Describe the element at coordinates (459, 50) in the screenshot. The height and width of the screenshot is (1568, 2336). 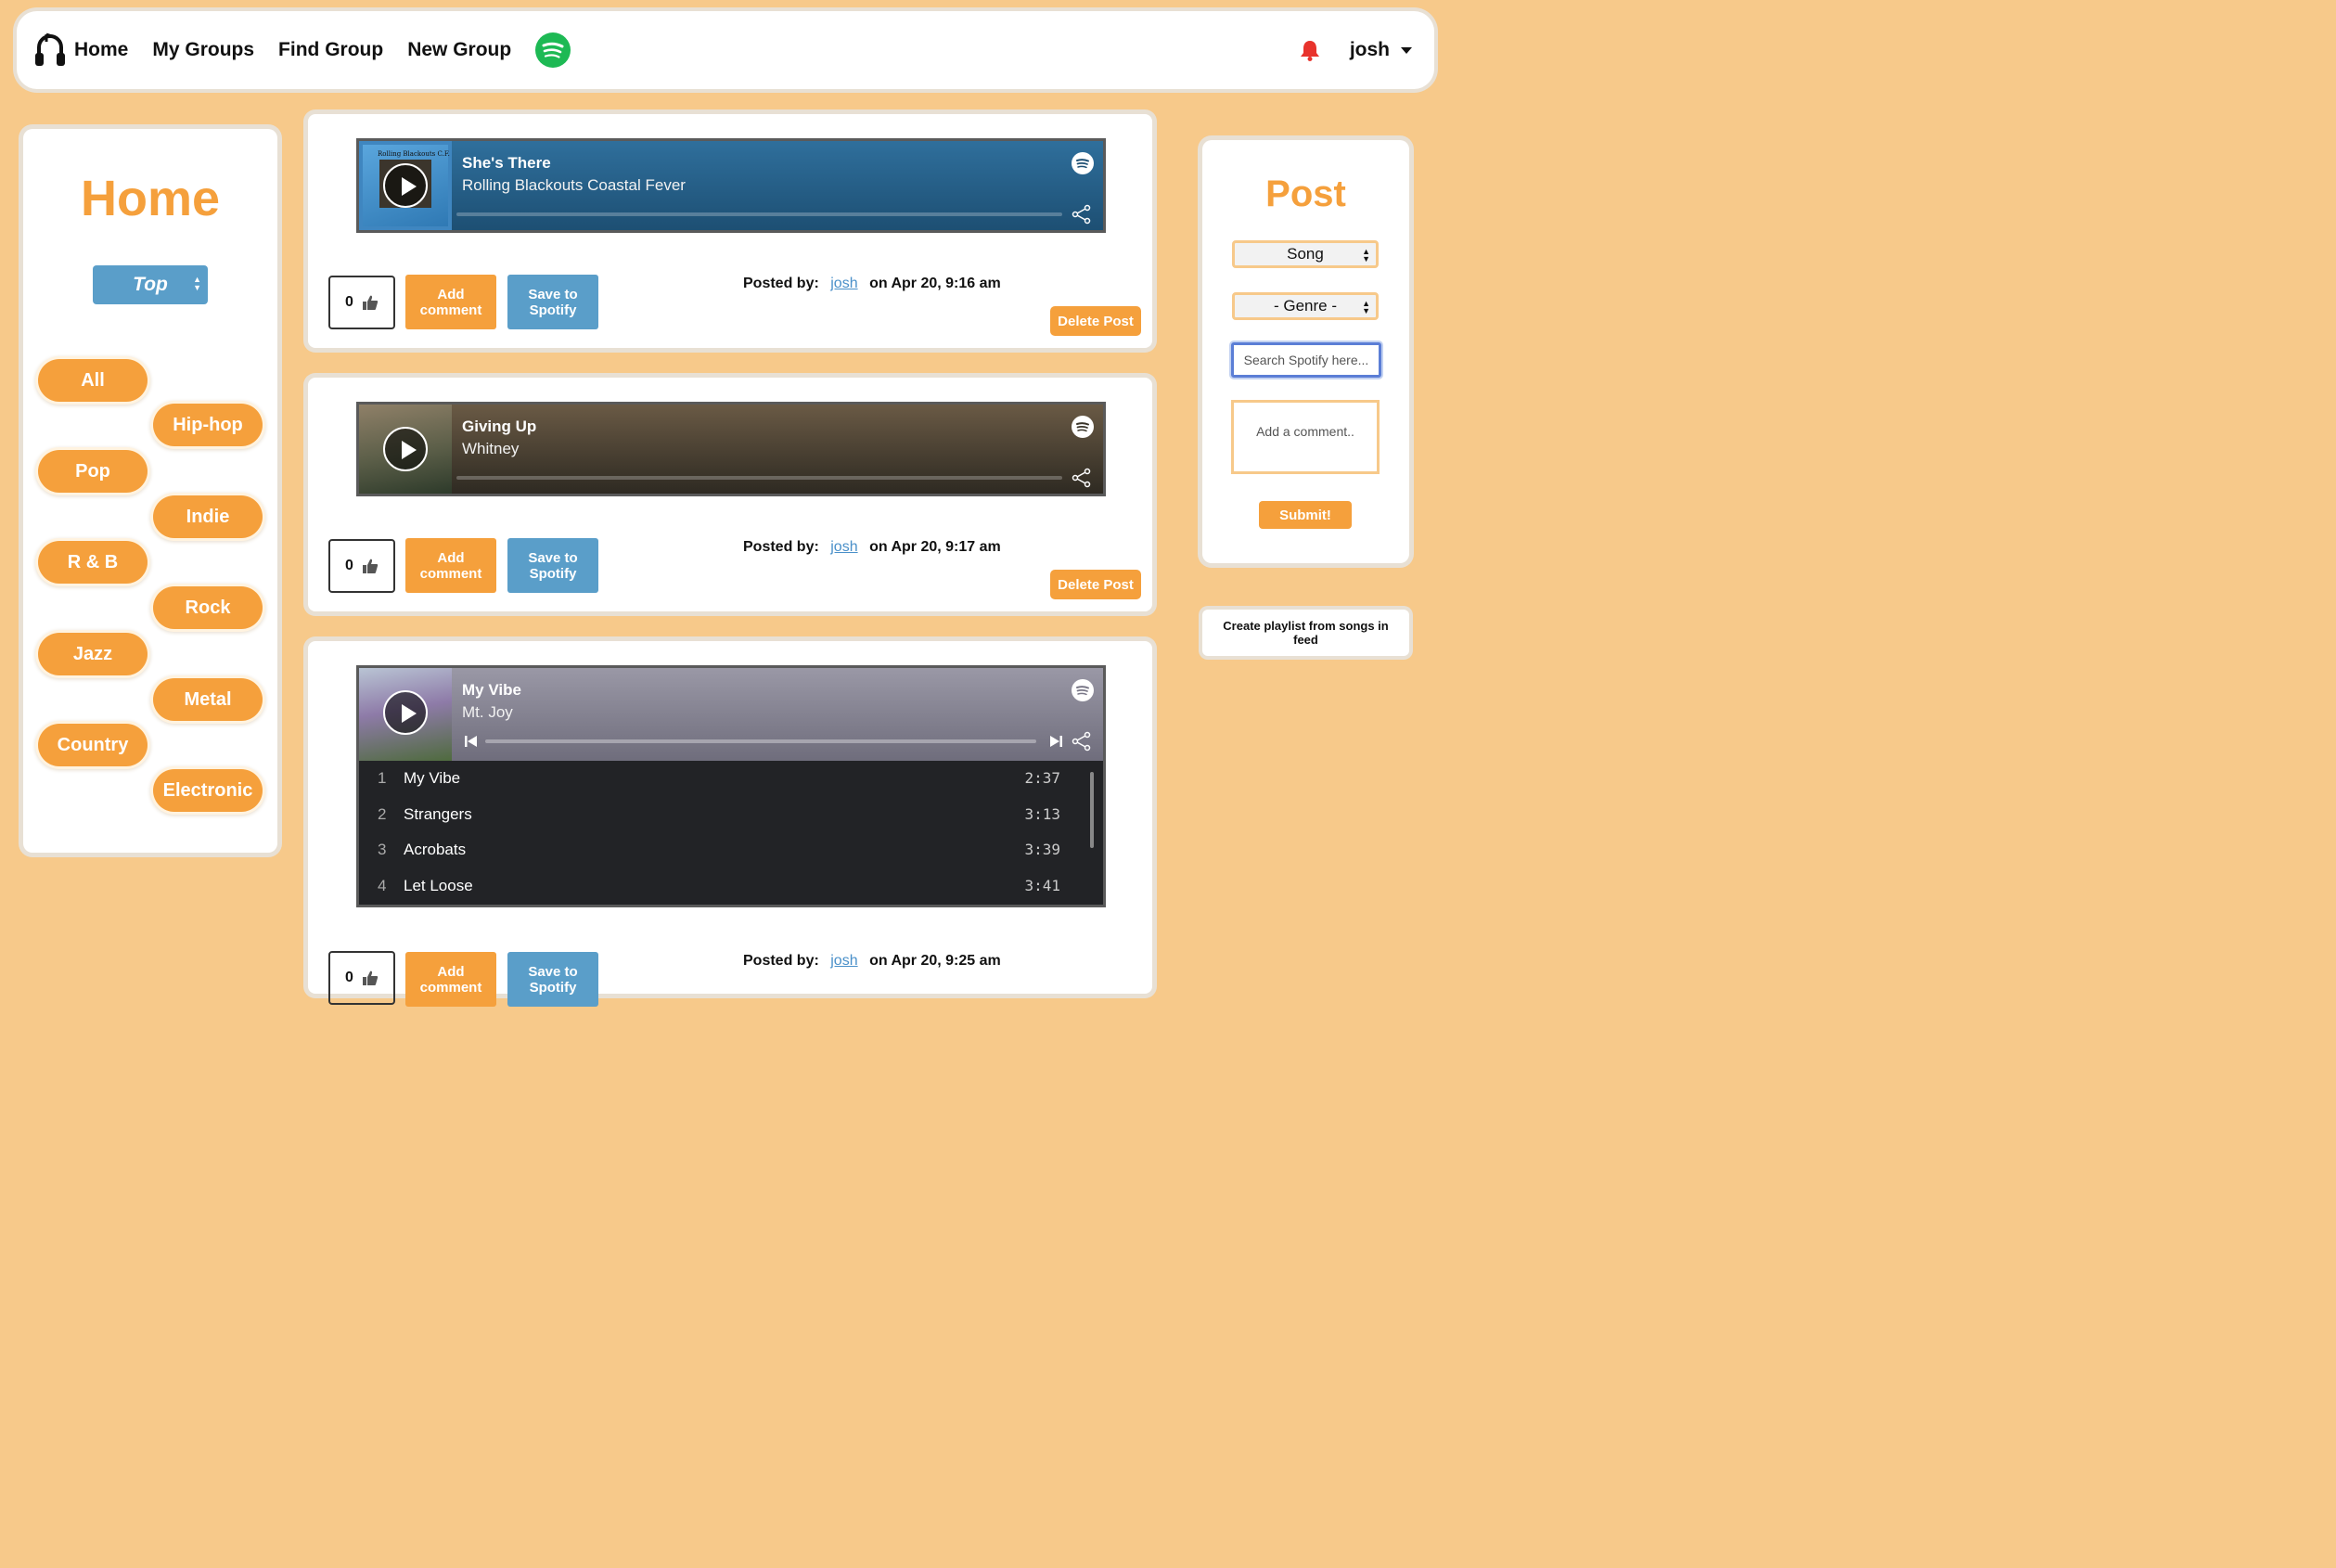
I see `nav-new-group-link: New Group` at that location.